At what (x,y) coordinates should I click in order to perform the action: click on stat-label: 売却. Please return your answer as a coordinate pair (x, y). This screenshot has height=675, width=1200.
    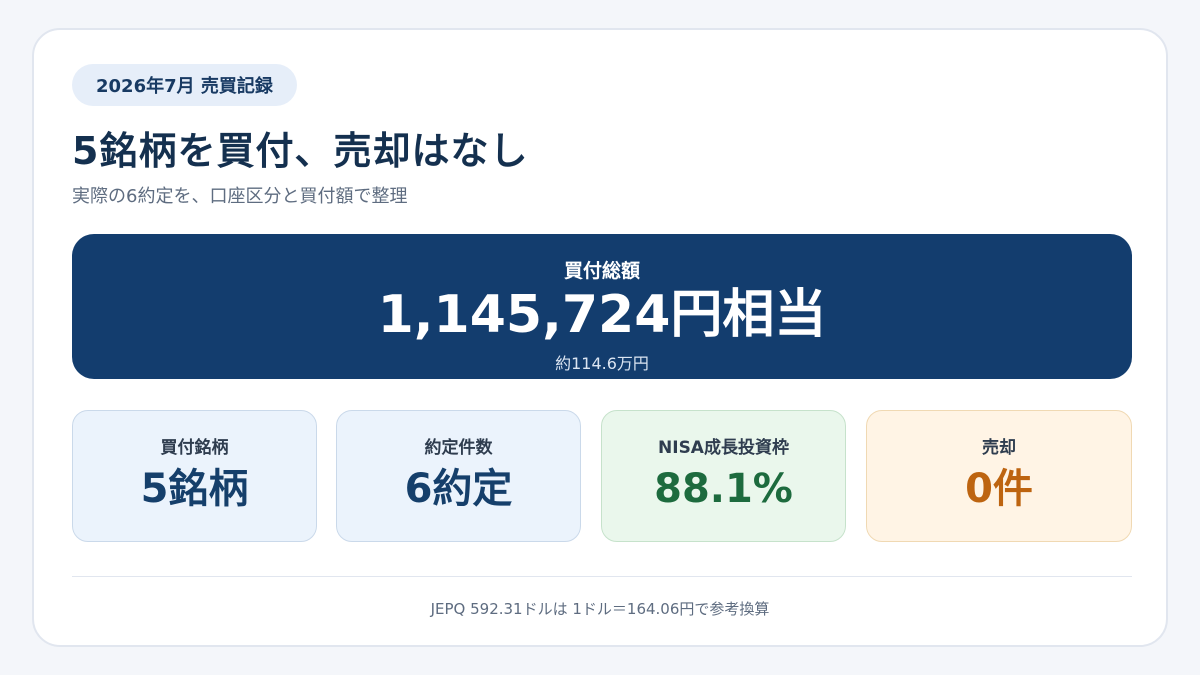
    Looking at the image, I should click on (999, 448).